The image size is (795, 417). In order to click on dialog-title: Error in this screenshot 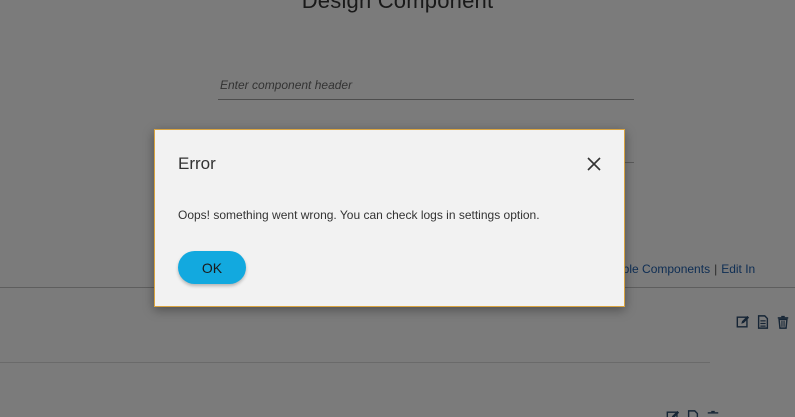, I will do `click(197, 163)`.